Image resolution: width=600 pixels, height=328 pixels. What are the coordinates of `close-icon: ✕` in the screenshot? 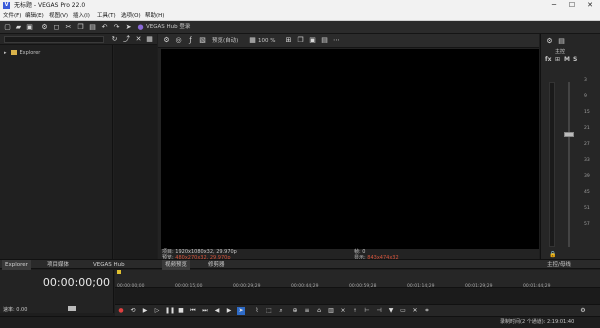 It's located at (590, 5).